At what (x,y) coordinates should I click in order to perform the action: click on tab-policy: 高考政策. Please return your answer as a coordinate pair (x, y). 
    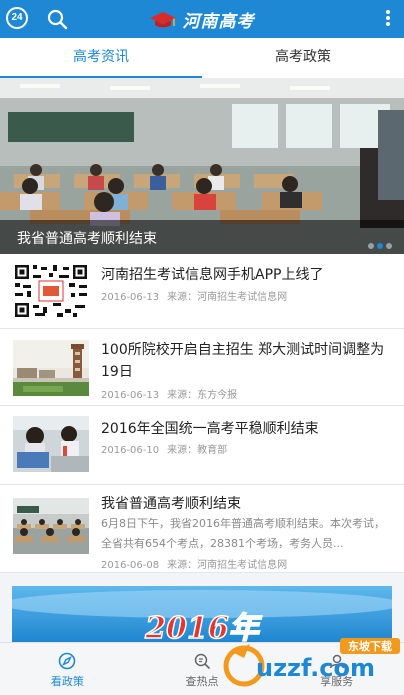
    Looking at the image, I should click on (303, 58).